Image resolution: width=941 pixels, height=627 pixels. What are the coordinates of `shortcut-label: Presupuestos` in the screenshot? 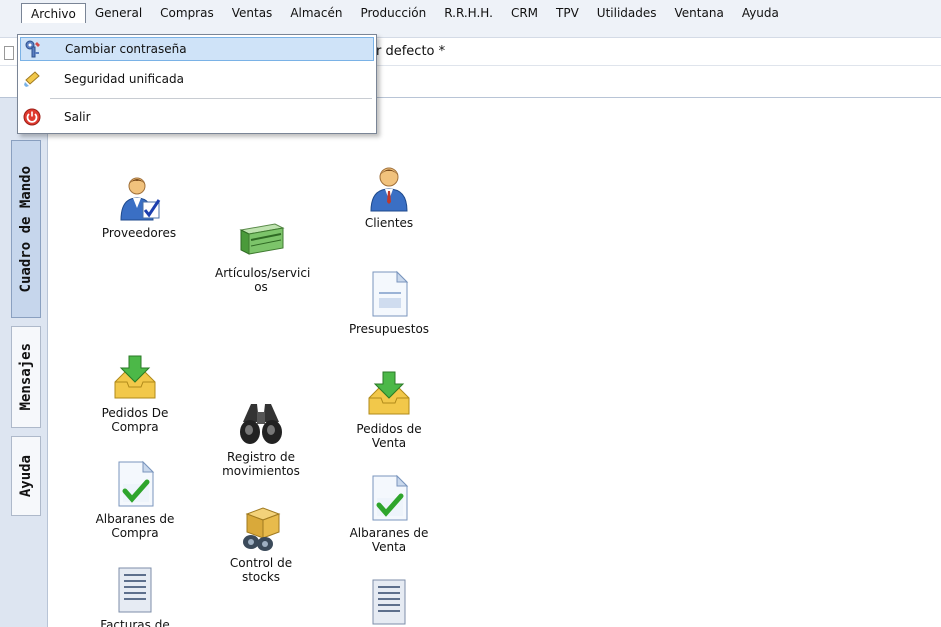 It's located at (389, 329).